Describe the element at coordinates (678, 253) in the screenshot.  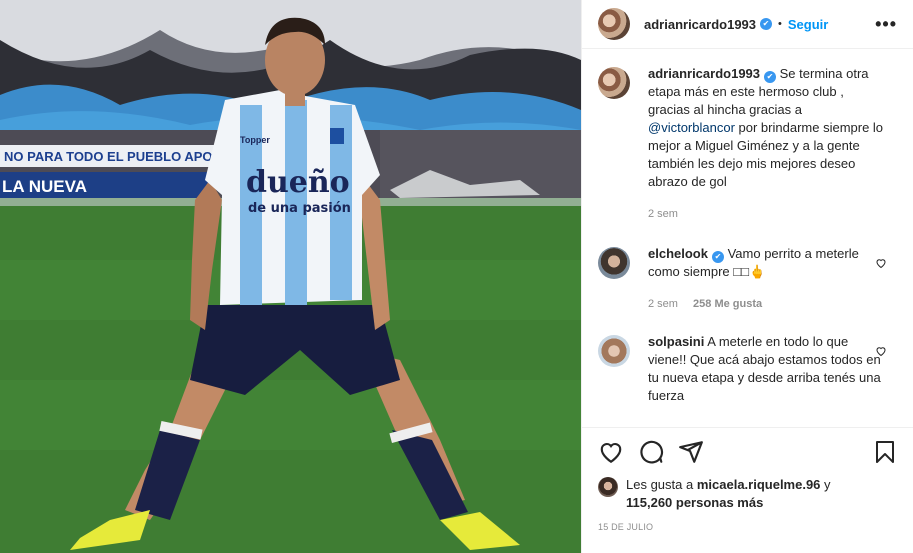
I see `comment-username: elchelook` at that location.